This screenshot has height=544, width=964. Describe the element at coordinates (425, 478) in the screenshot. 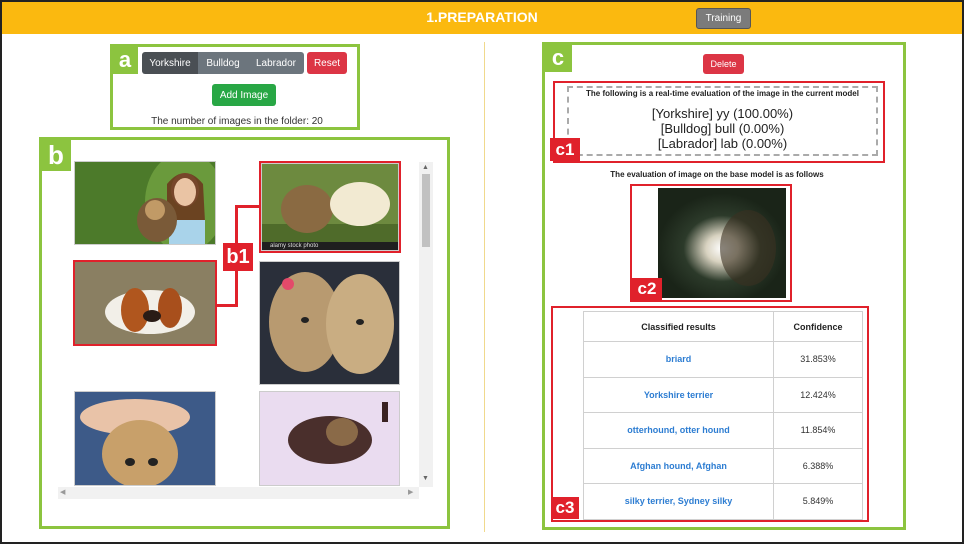

I see `scroll-down-icon: ▼` at that location.